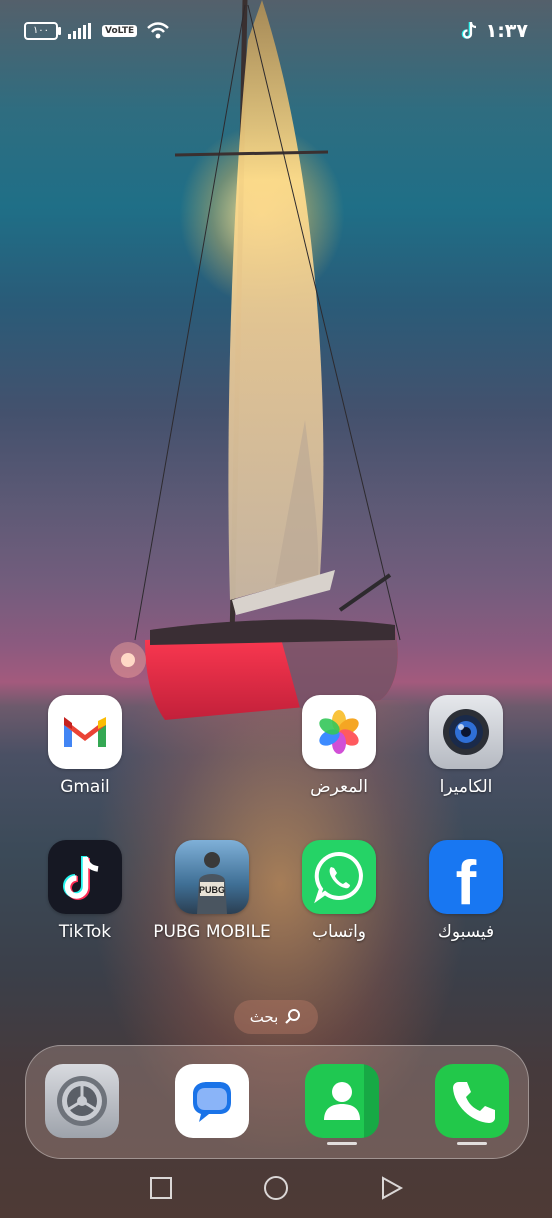  I want to click on back-button, so click(393, 1188).